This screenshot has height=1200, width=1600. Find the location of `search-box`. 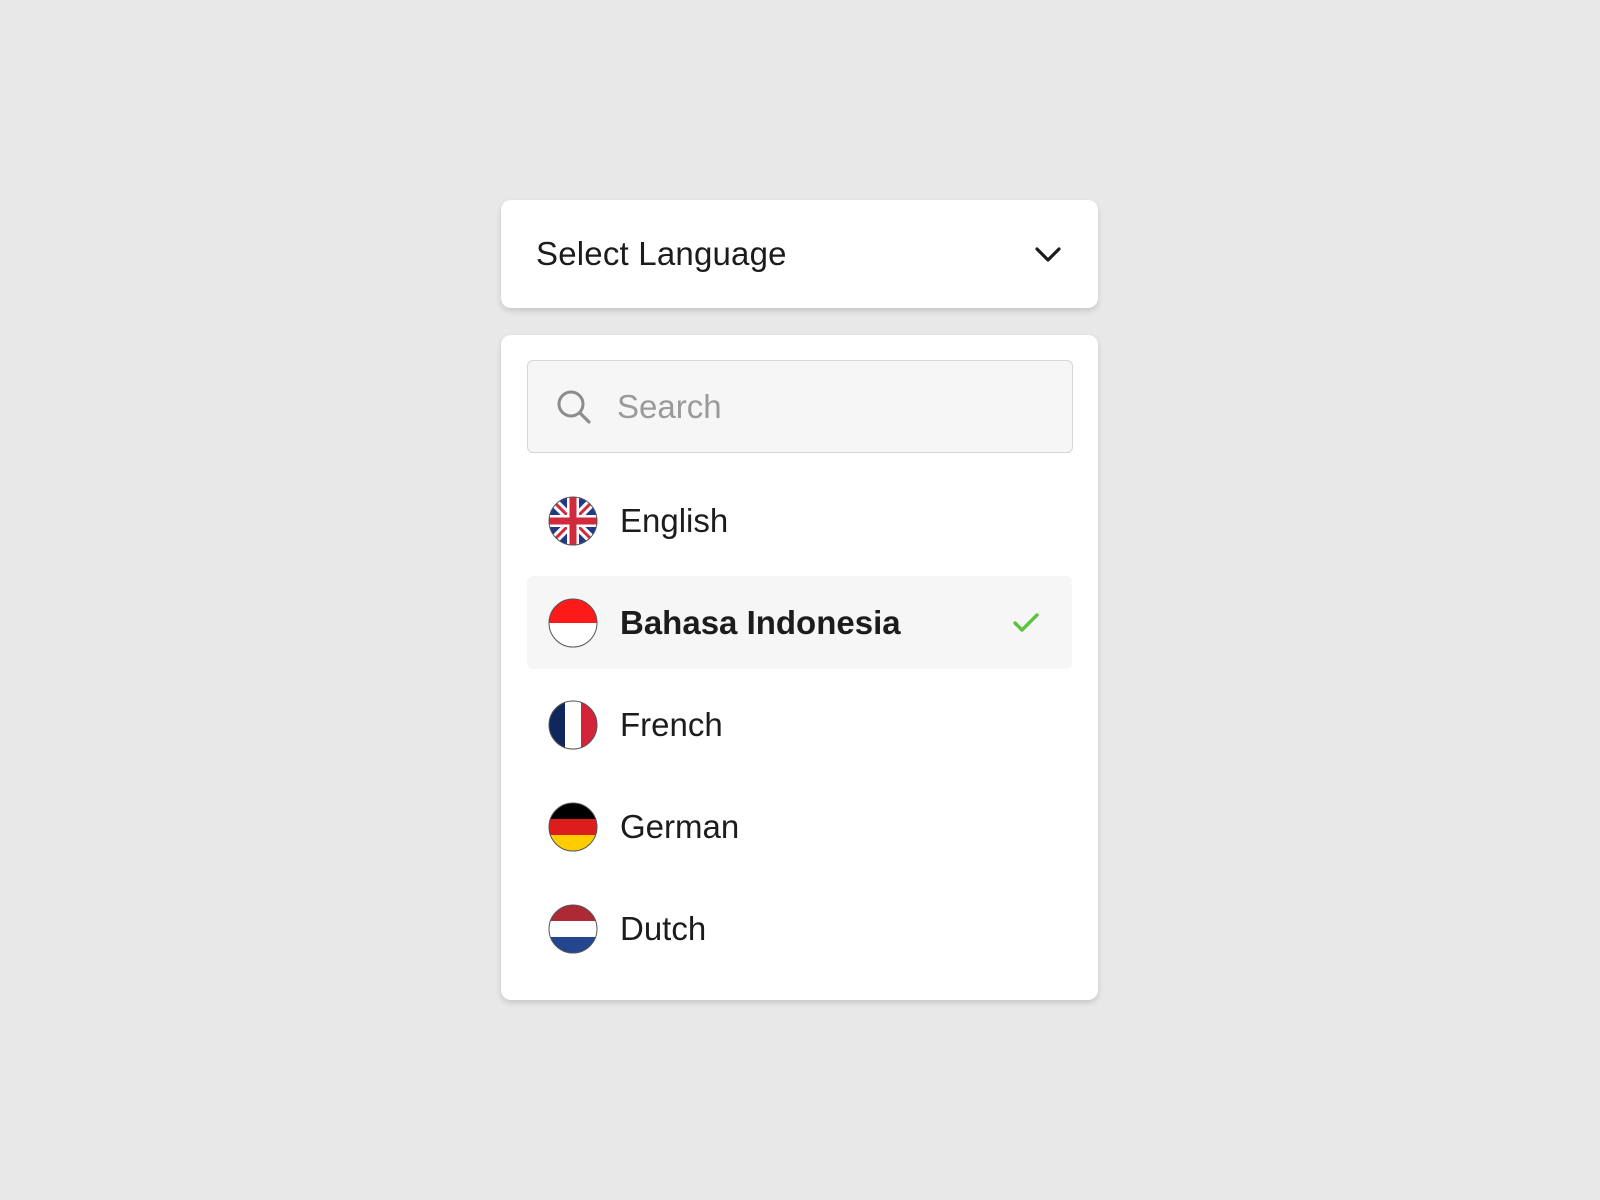

search-box is located at coordinates (800, 406).